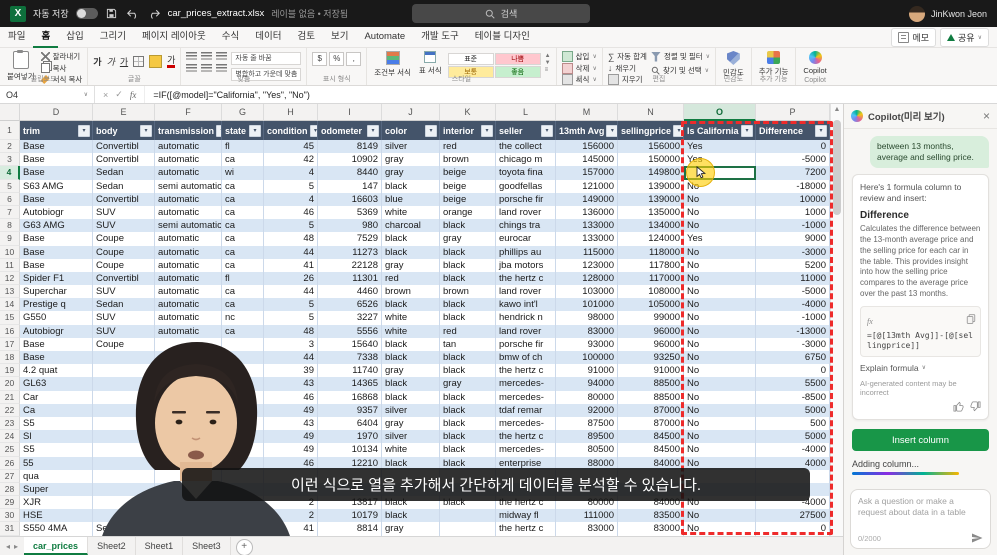 The width and height of the screenshot is (997, 555). Describe the element at coordinates (10, 331) in the screenshot. I see `row-header-16: 16` at that location.